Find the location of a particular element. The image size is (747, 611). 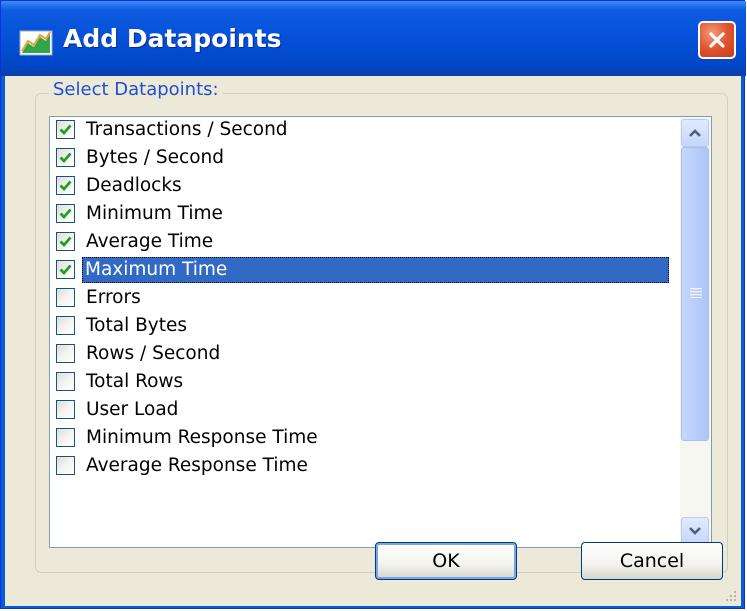

list-item-label: Rows / Second is located at coordinates (153, 353).